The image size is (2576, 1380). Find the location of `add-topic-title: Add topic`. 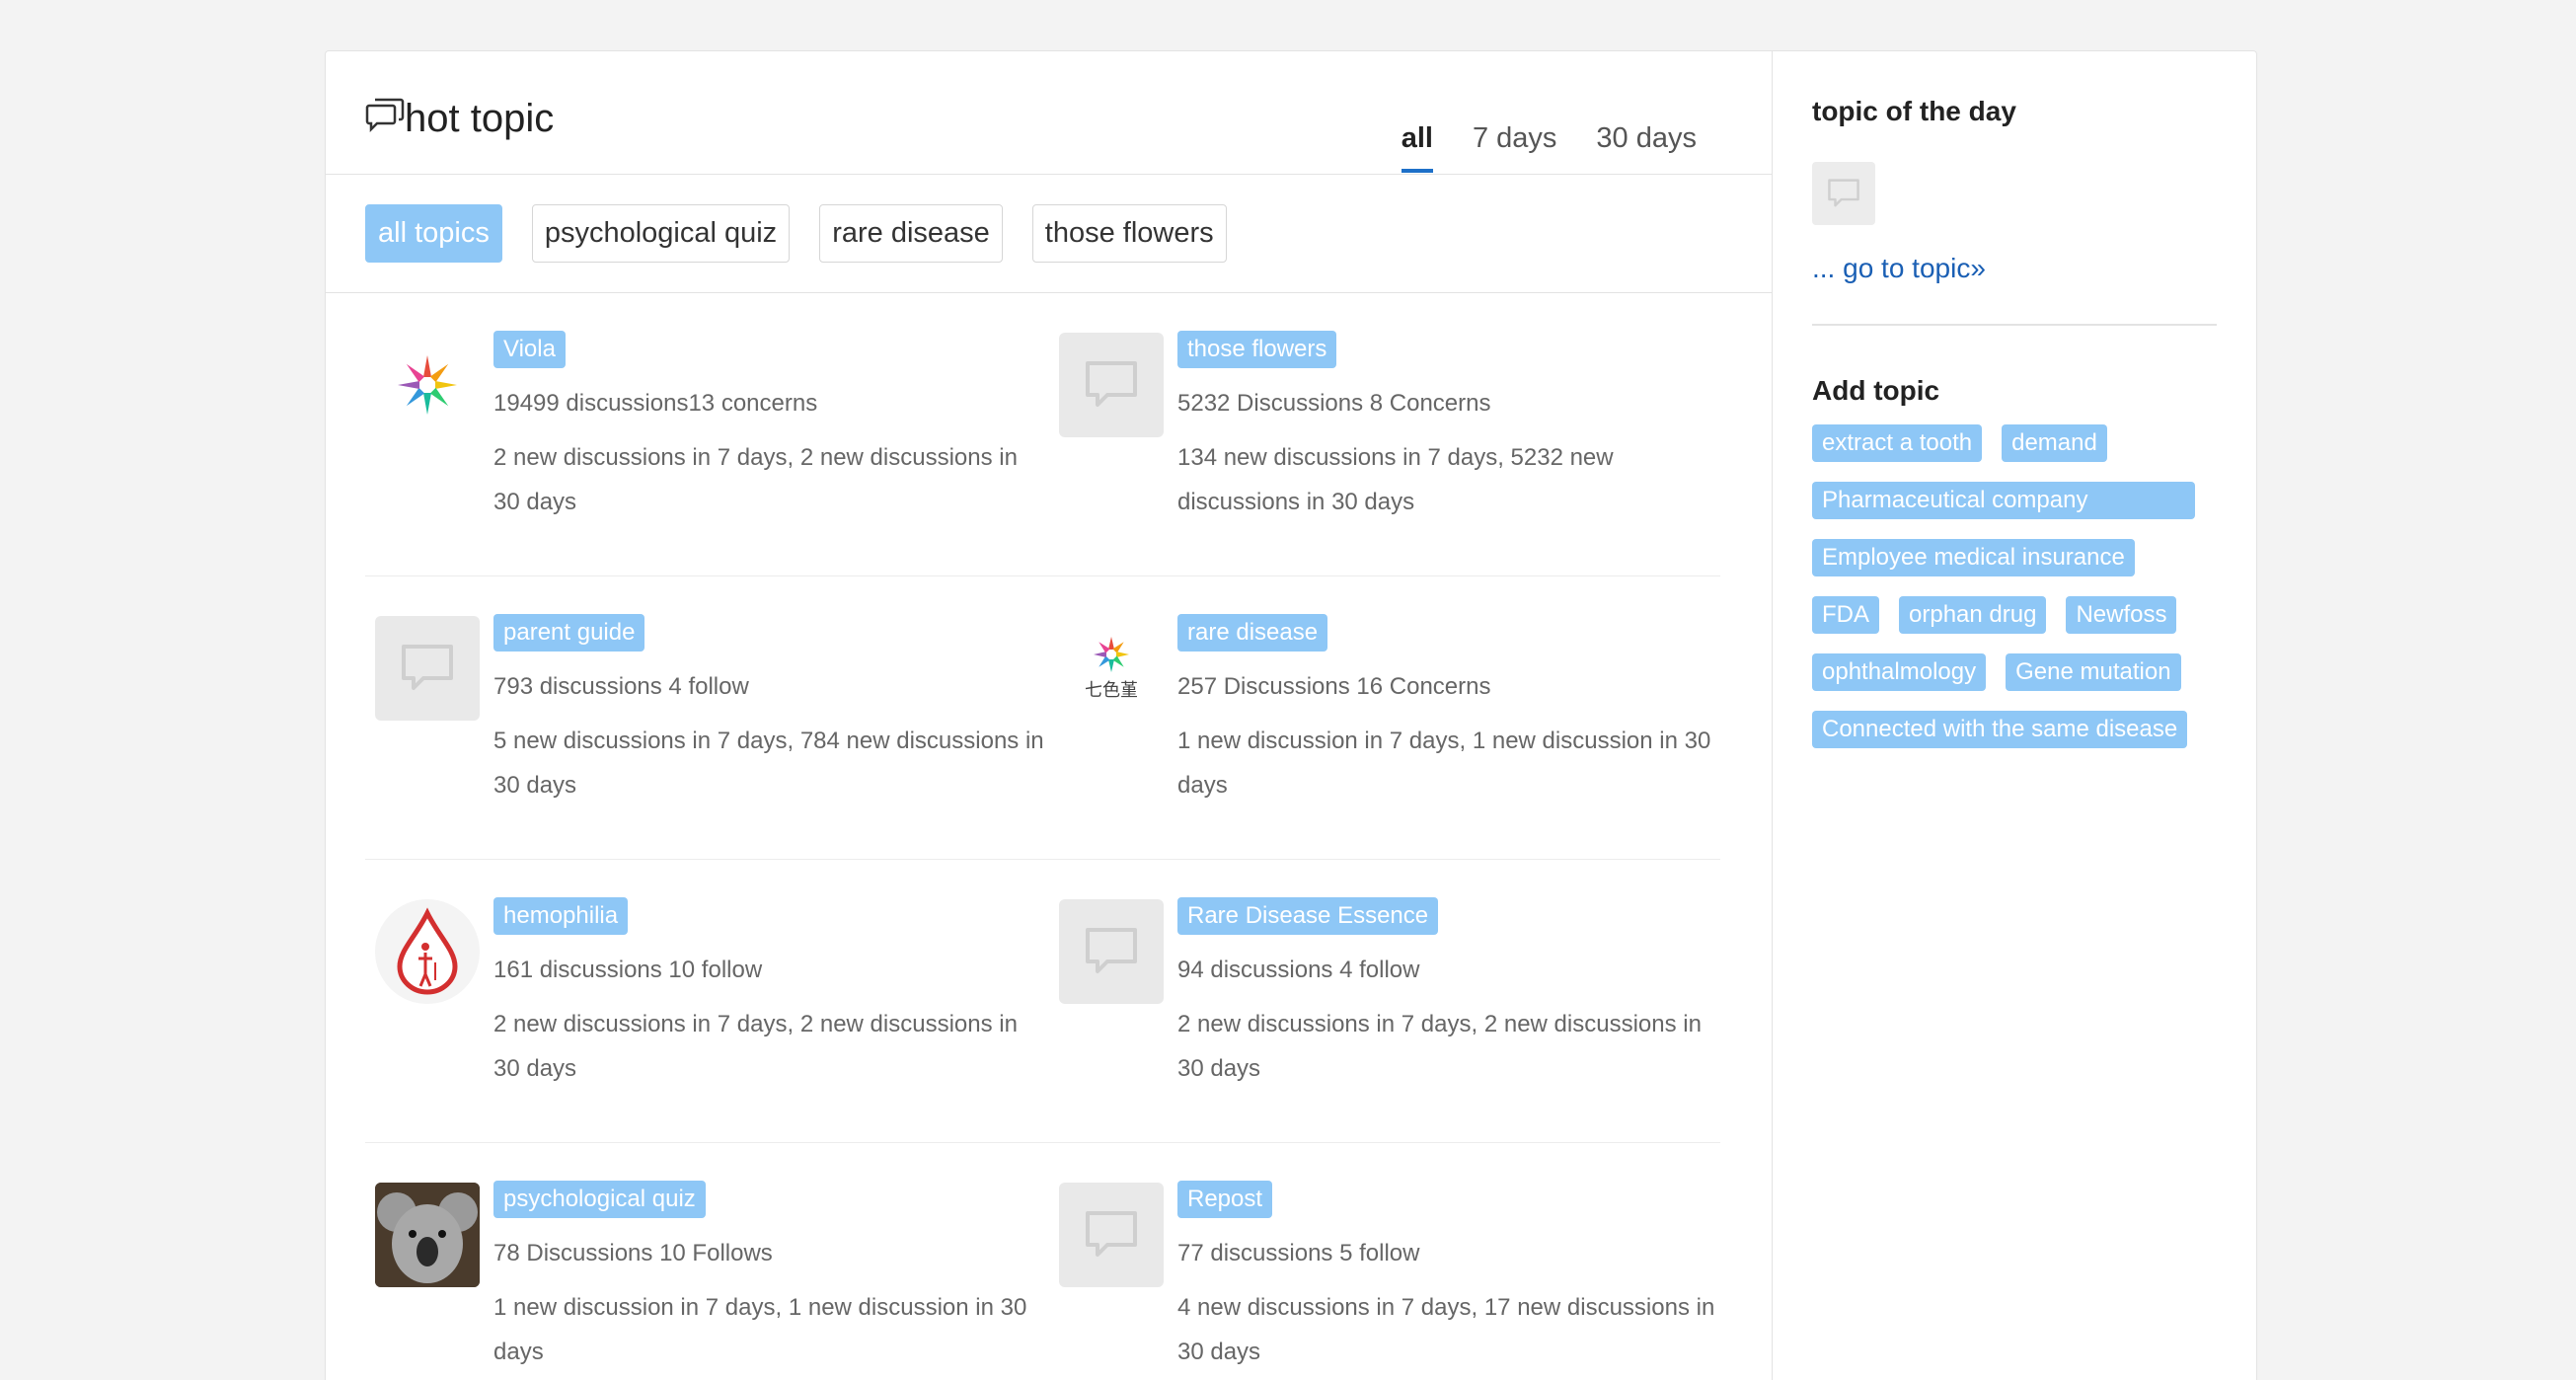

add-topic-title: Add topic is located at coordinates (1876, 390).